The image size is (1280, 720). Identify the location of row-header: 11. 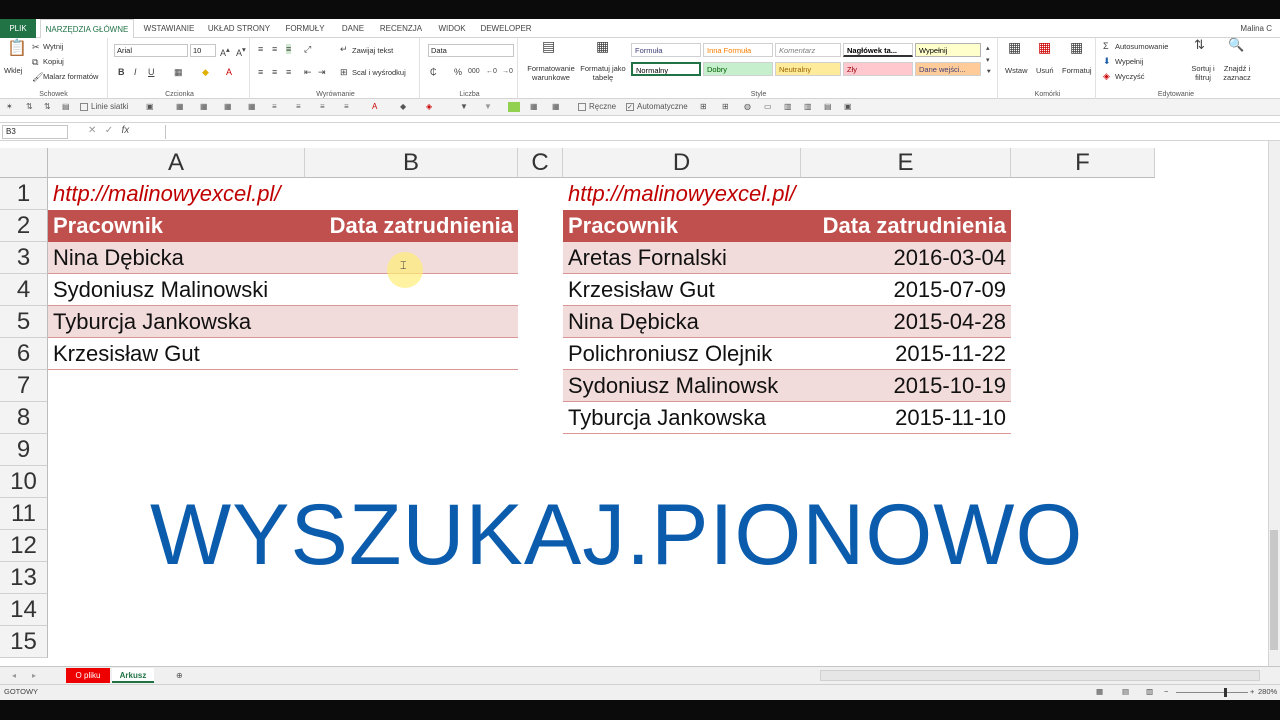
(24, 514).